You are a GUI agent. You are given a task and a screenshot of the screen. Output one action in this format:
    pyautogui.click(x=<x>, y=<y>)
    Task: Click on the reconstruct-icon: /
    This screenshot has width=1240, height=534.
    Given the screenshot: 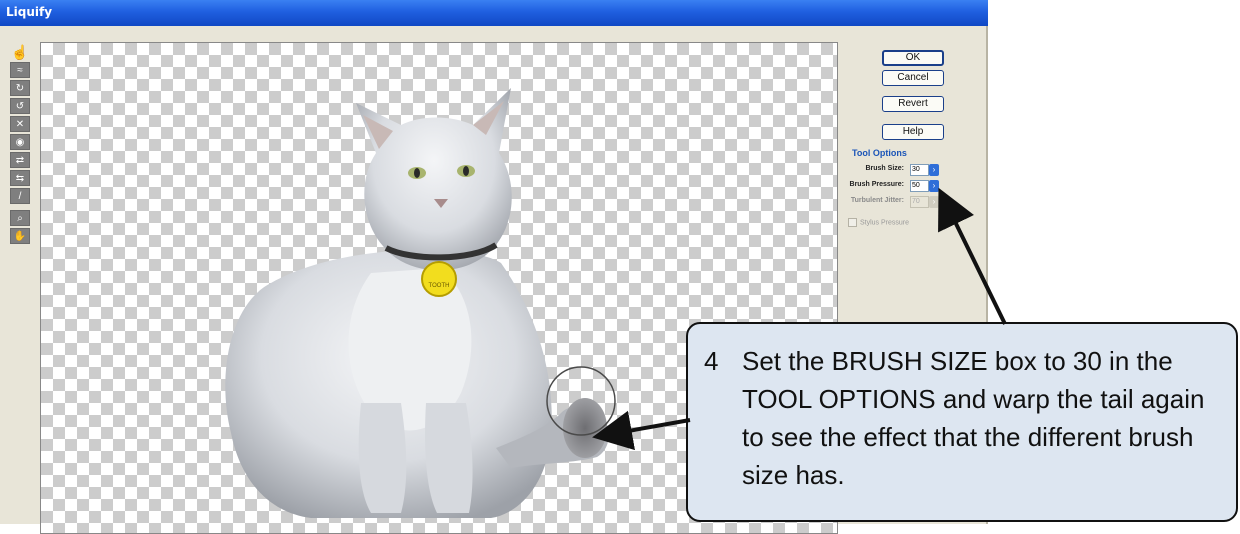 What is the action you would take?
    pyautogui.click(x=20, y=196)
    